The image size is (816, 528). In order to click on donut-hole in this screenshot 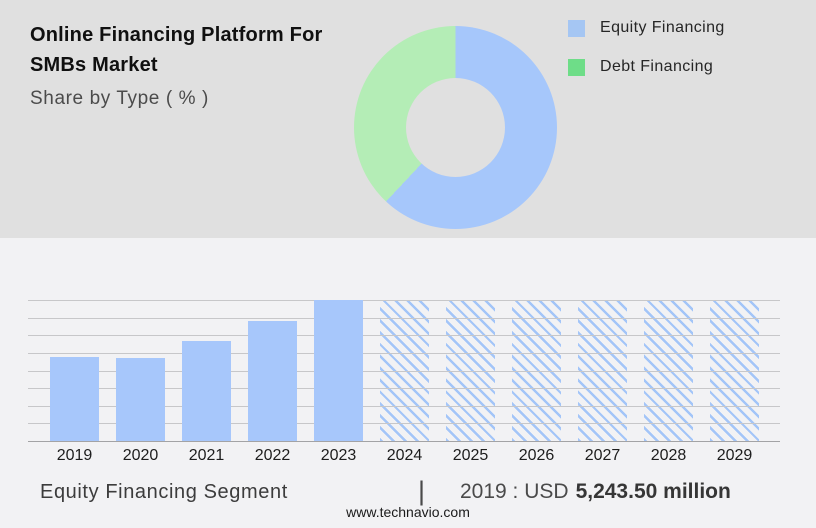, I will do `click(455, 127)`.